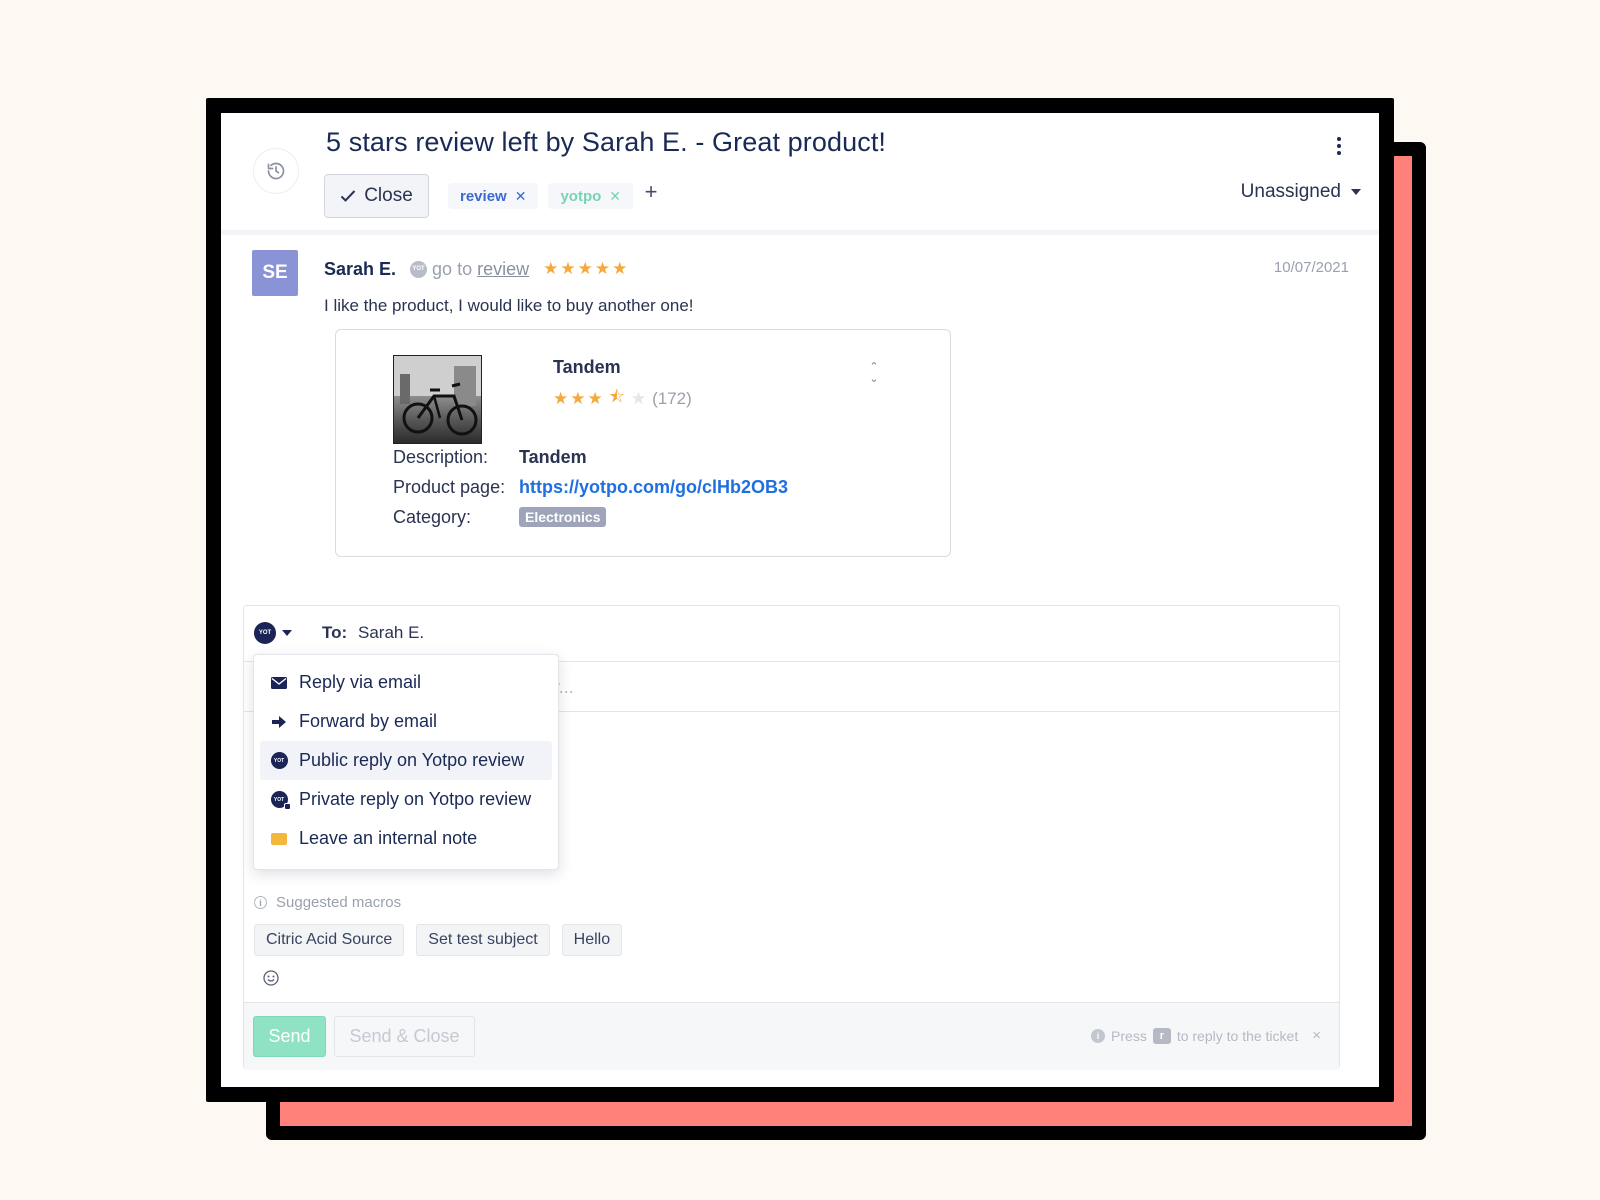 The width and height of the screenshot is (1600, 1200). Describe the element at coordinates (1161, 1035) in the screenshot. I see `hint-key: r` at that location.